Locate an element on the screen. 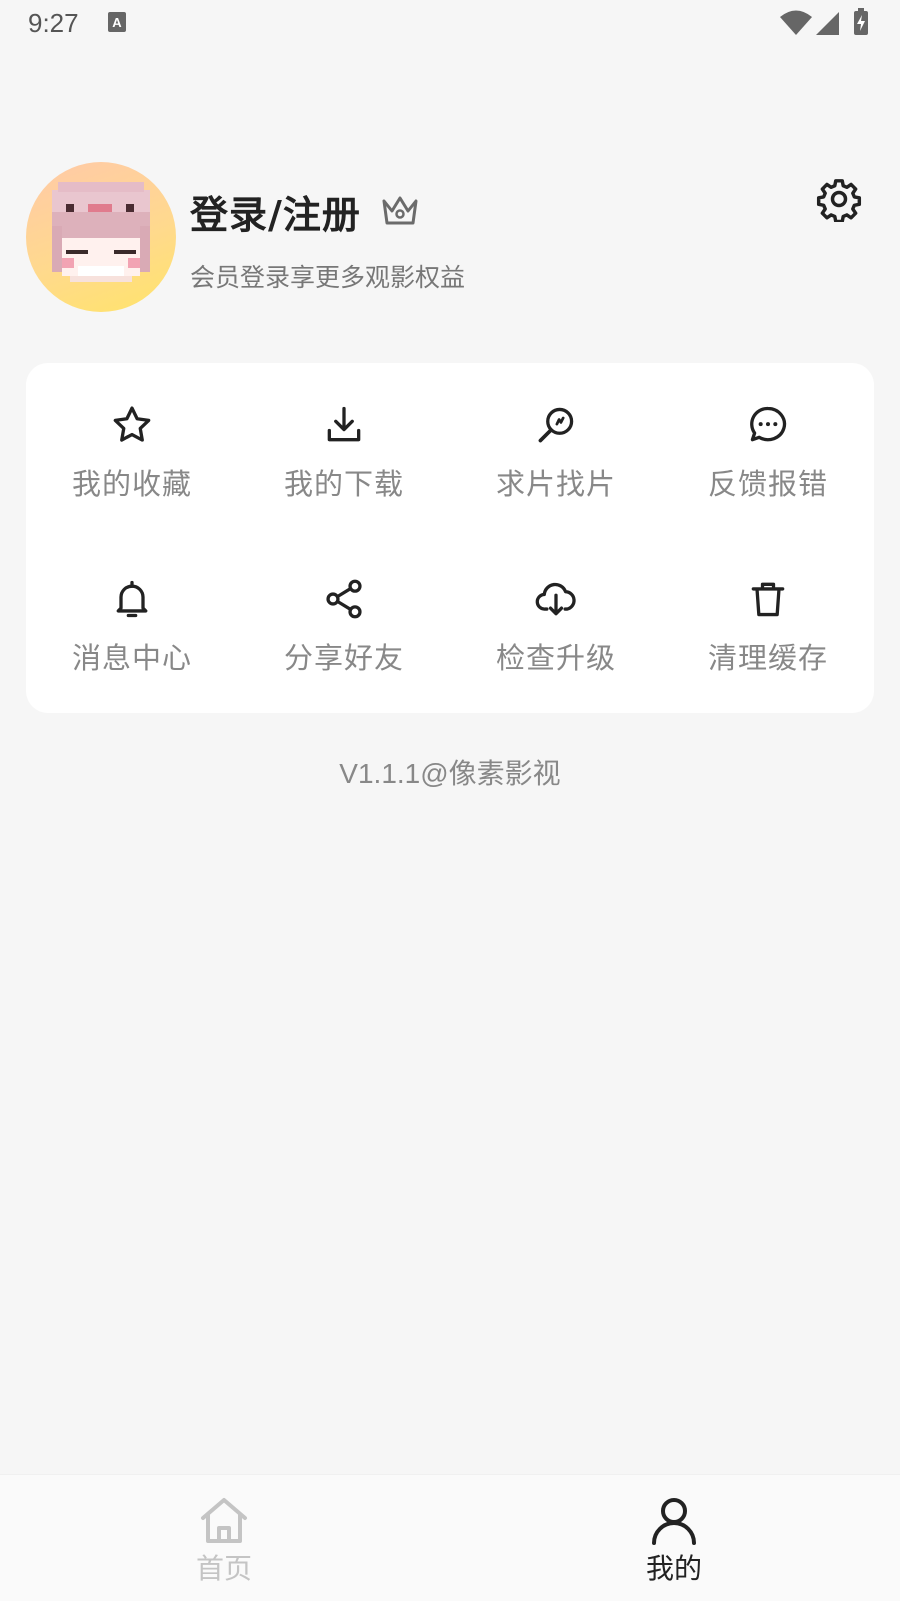 The width and height of the screenshot is (900, 1601). nav-label-home: 首页 is located at coordinates (223, 1568).